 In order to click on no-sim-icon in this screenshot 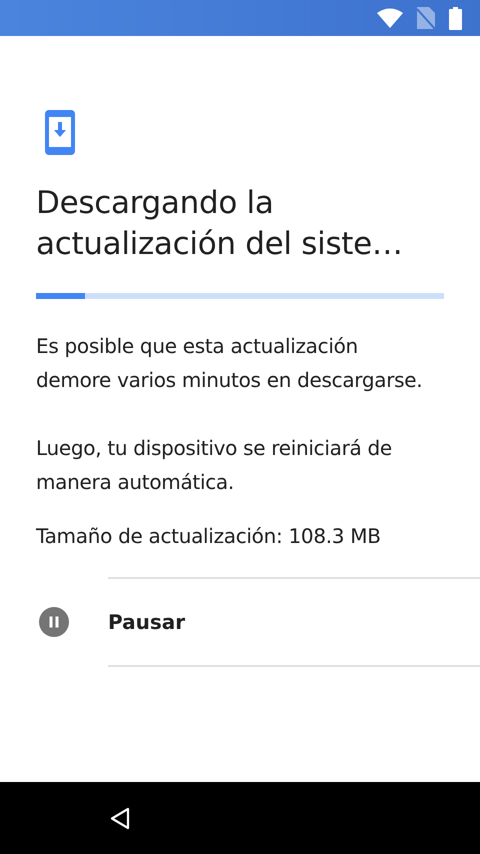, I will do `click(426, 18)`.